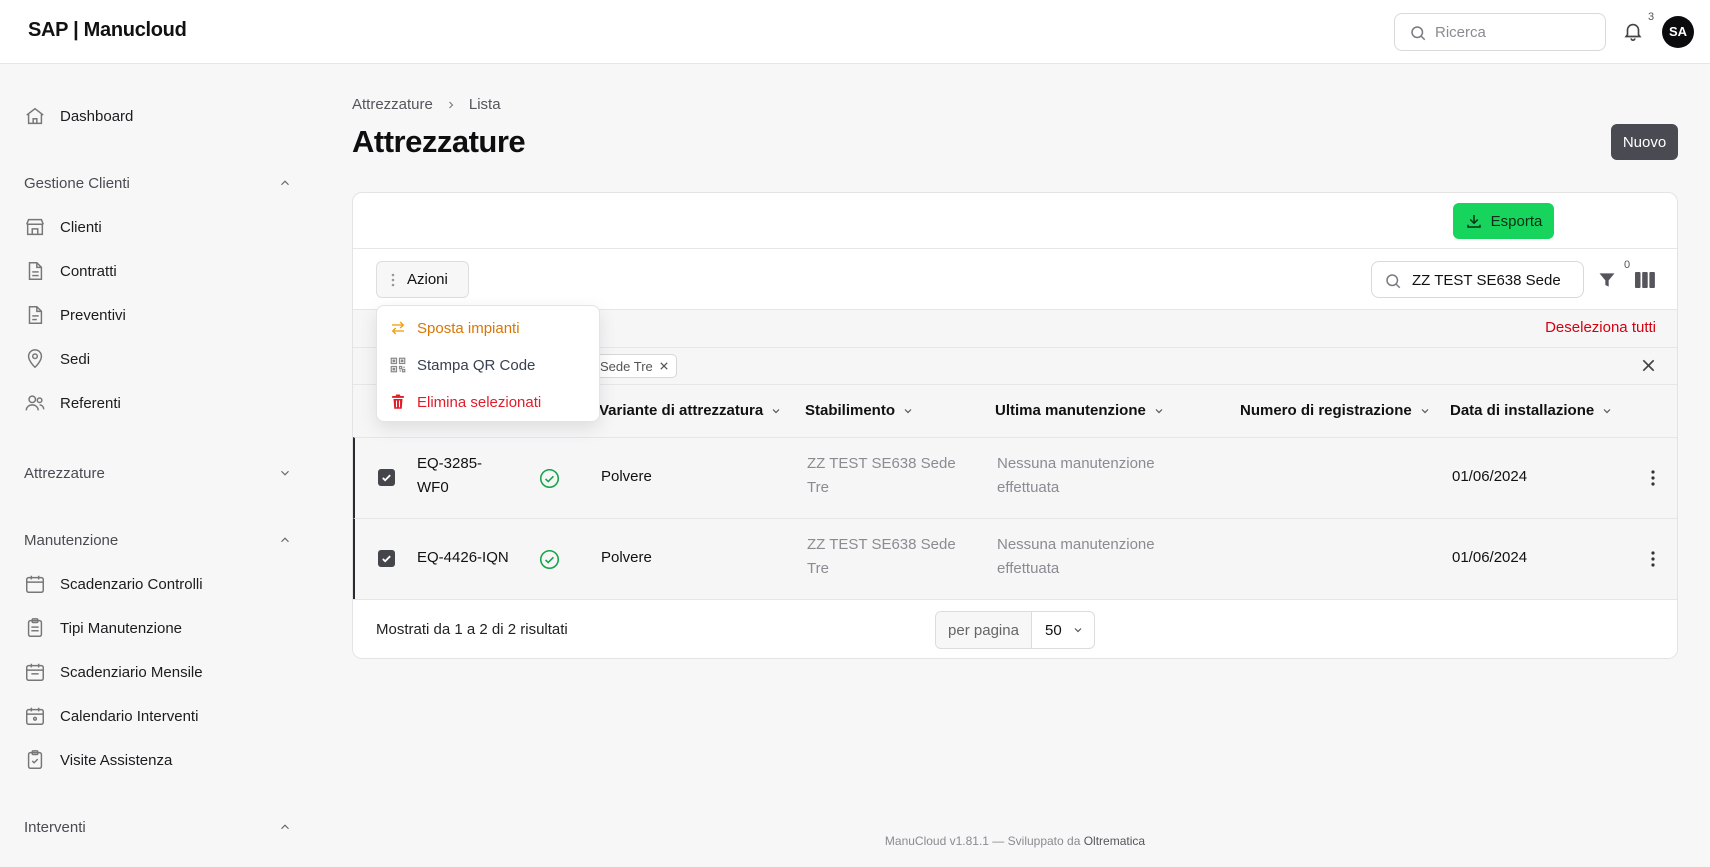 The width and height of the screenshot is (1710, 867). Describe the element at coordinates (63, 227) in the screenshot. I see `sidebar-item-clienti: Clienti` at that location.